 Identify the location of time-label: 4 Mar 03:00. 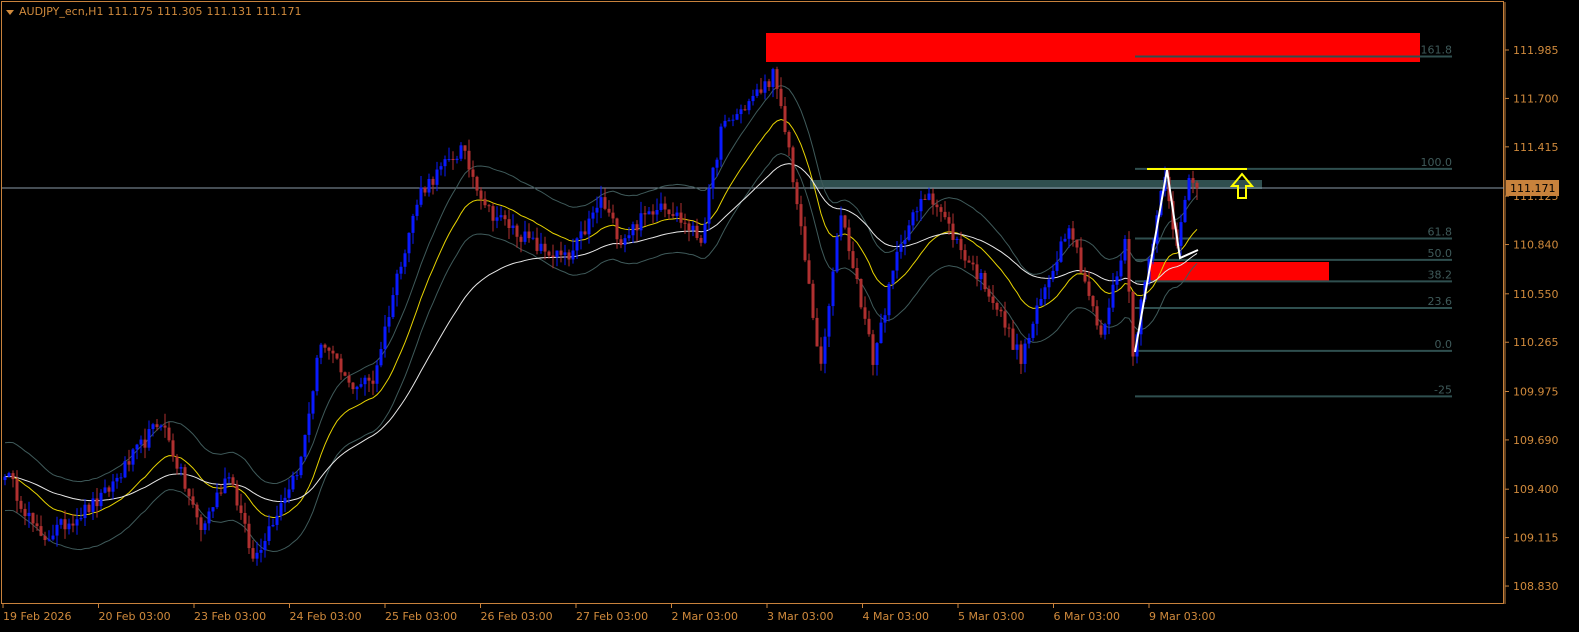
(896, 616).